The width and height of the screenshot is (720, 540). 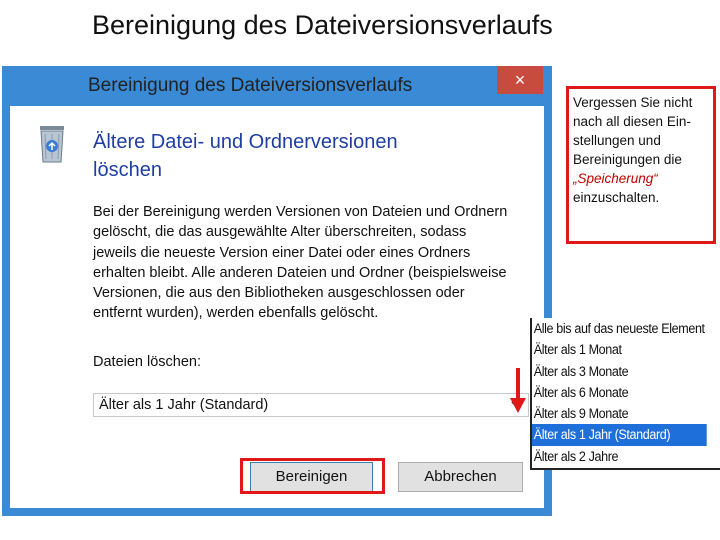 What do you see at coordinates (184, 405) in the screenshot?
I see `age-select-value: Älter als 1 Jahr (Standard)` at bounding box center [184, 405].